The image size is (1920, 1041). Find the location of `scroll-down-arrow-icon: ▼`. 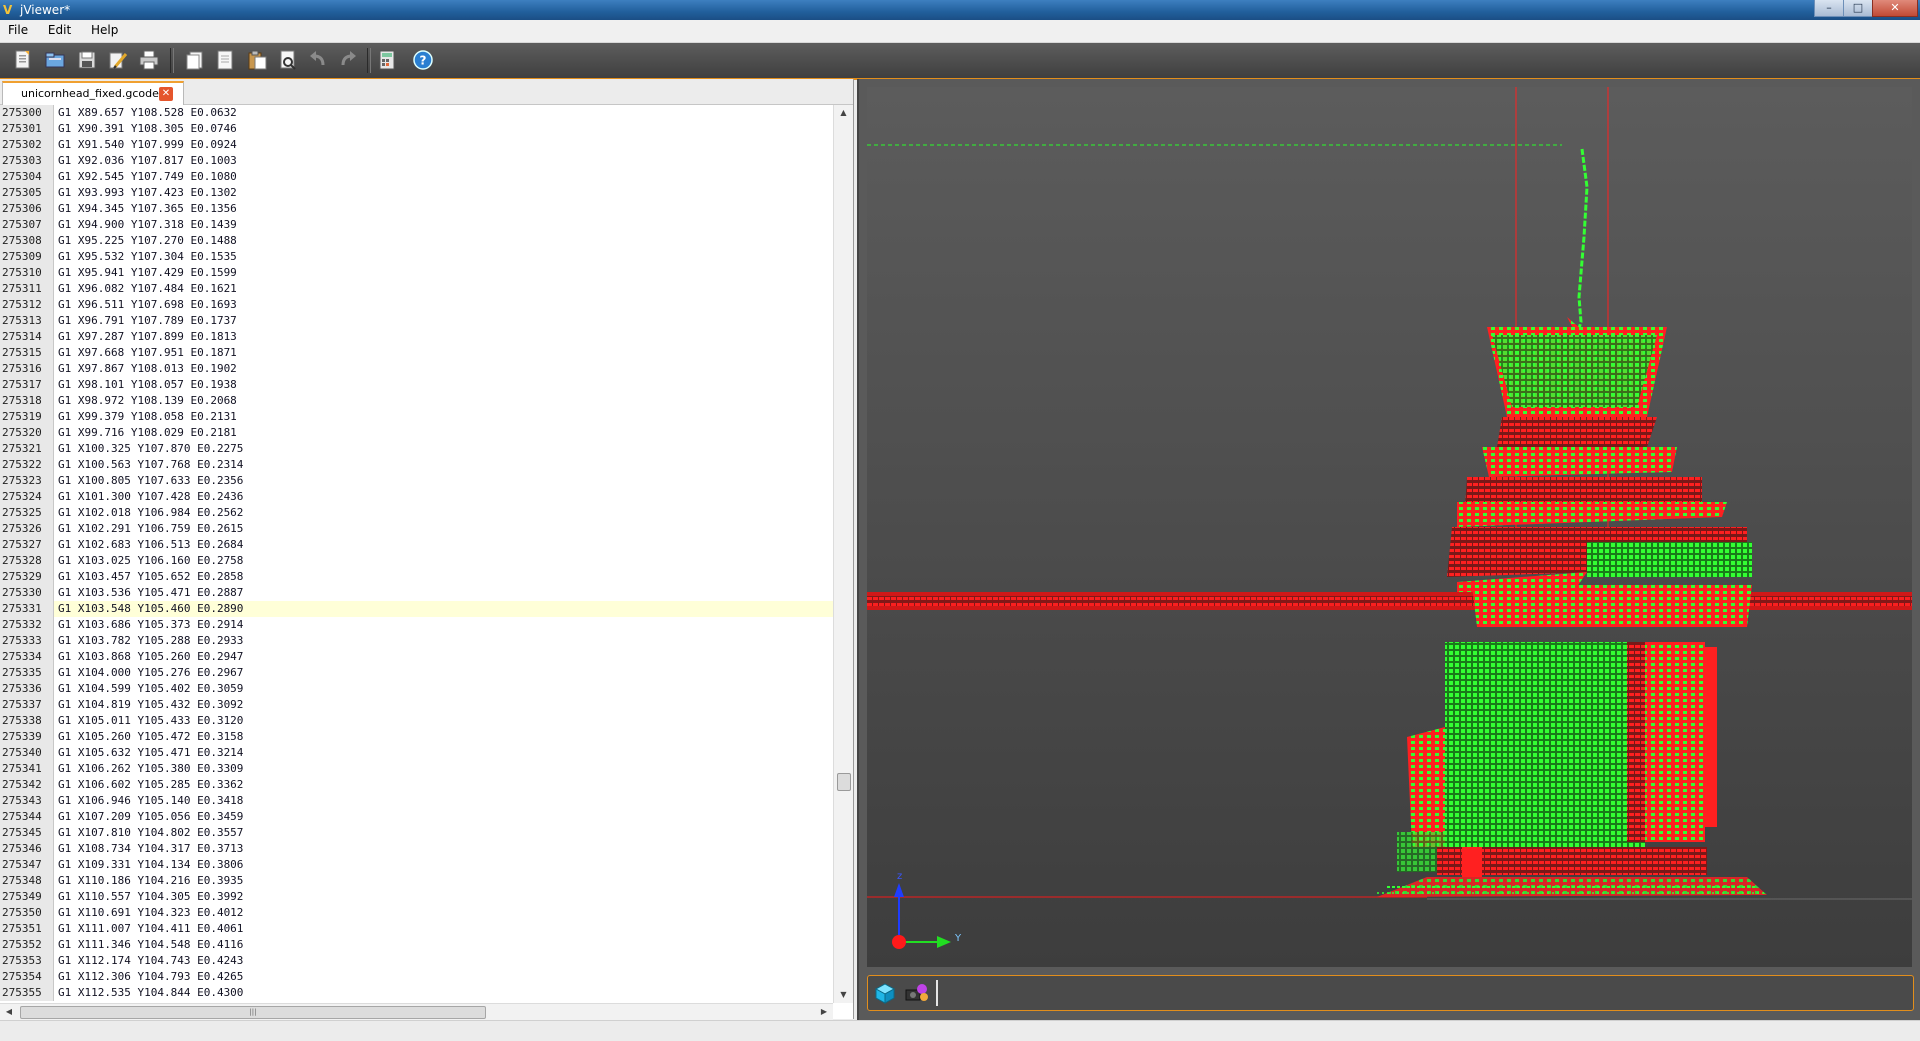

scroll-down-arrow-icon: ▼ is located at coordinates (843, 995).